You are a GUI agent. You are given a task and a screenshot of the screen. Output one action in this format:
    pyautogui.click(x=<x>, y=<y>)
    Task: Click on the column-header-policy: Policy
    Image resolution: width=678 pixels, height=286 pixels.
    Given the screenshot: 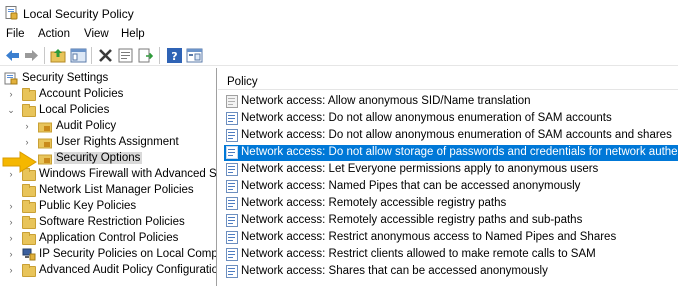 What is the action you would take?
    pyautogui.click(x=242, y=82)
    